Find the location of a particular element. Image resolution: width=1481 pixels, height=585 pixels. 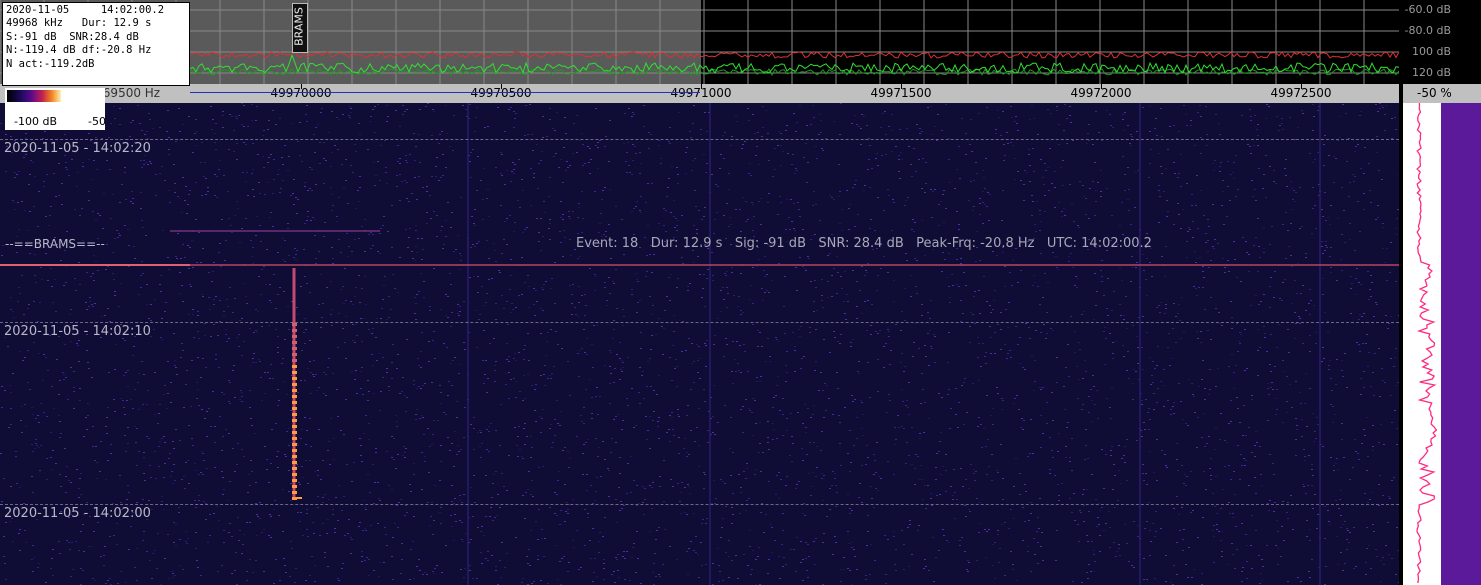

percent-scale: -50 % is located at coordinates (1442, 93).